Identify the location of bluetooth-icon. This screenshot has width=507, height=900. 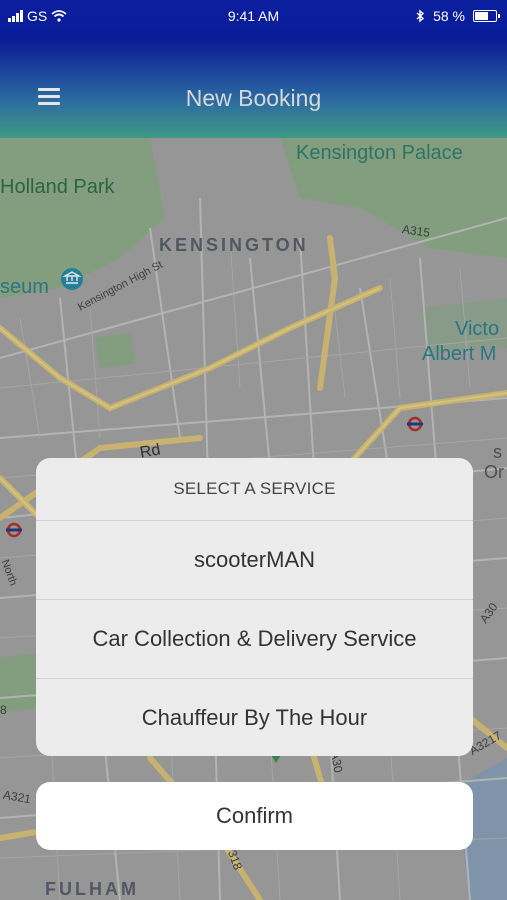
(420, 16).